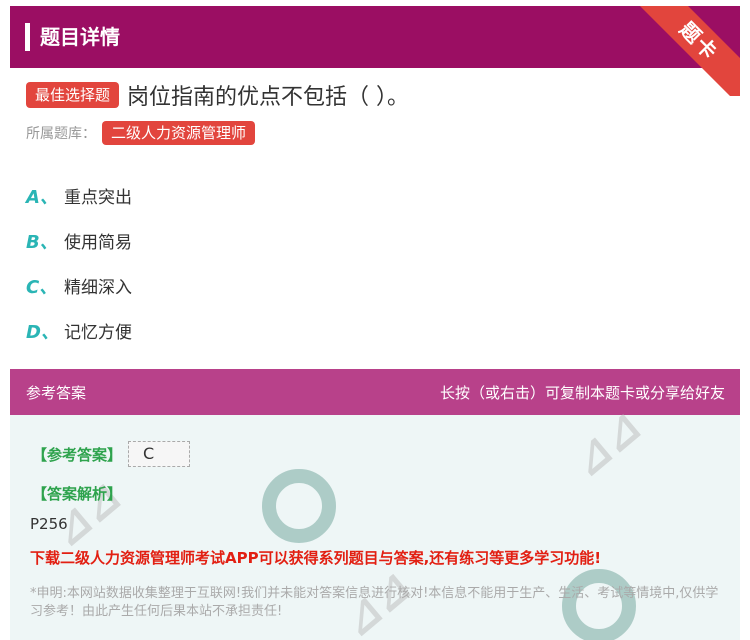 The image size is (750, 640). Describe the element at coordinates (159, 454) in the screenshot. I see `reference-answer-value: C` at that location.